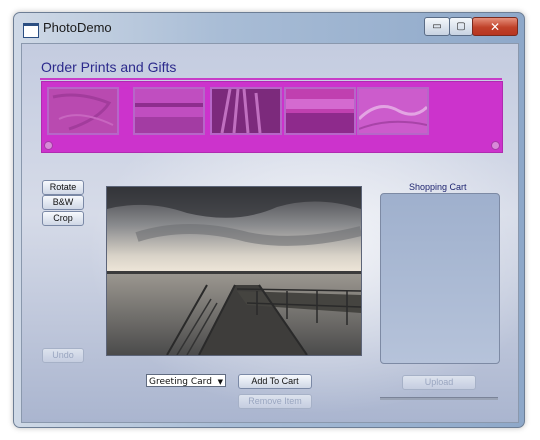 The image size is (540, 440). I want to click on header-divider, so click(271, 79).